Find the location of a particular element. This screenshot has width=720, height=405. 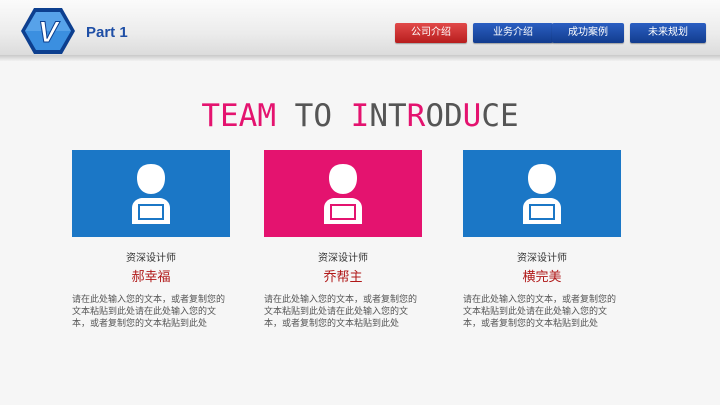

logo-letter: V is located at coordinates (49, 32).